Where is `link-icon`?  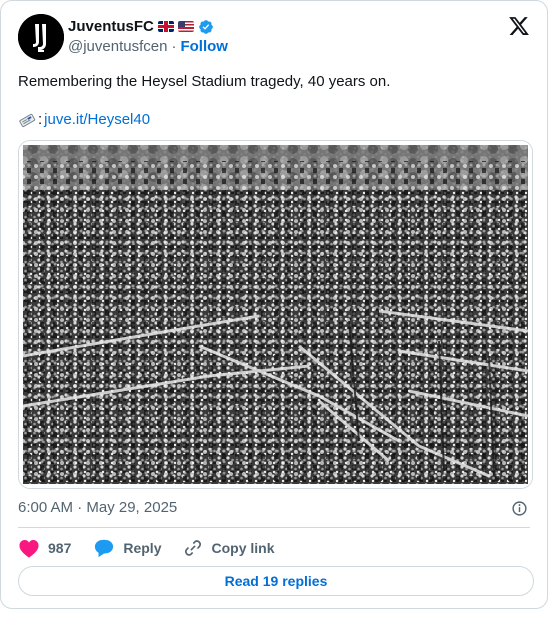
link-icon is located at coordinates (193, 548).